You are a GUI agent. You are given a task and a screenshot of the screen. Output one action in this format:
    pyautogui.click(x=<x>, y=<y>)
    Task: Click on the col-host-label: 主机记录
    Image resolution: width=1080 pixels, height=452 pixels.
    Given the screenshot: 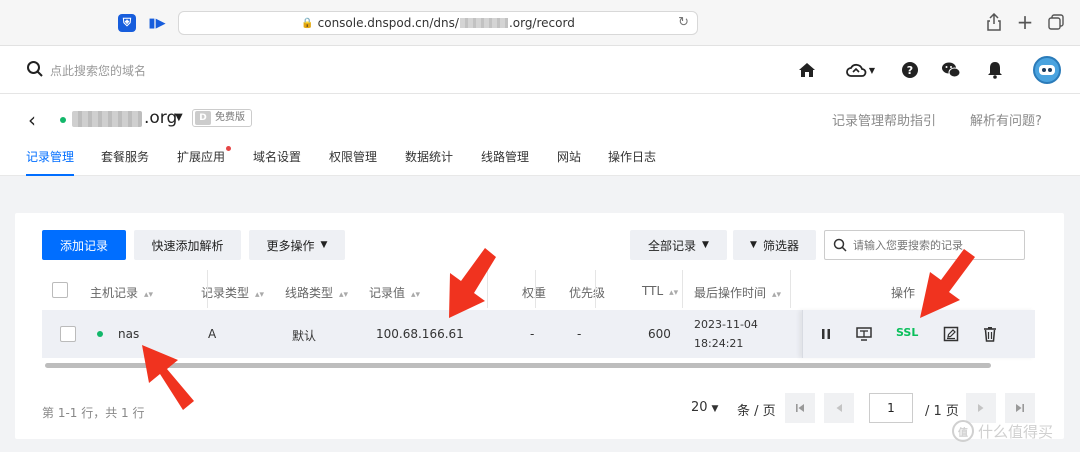 What is the action you would take?
    pyautogui.click(x=114, y=293)
    